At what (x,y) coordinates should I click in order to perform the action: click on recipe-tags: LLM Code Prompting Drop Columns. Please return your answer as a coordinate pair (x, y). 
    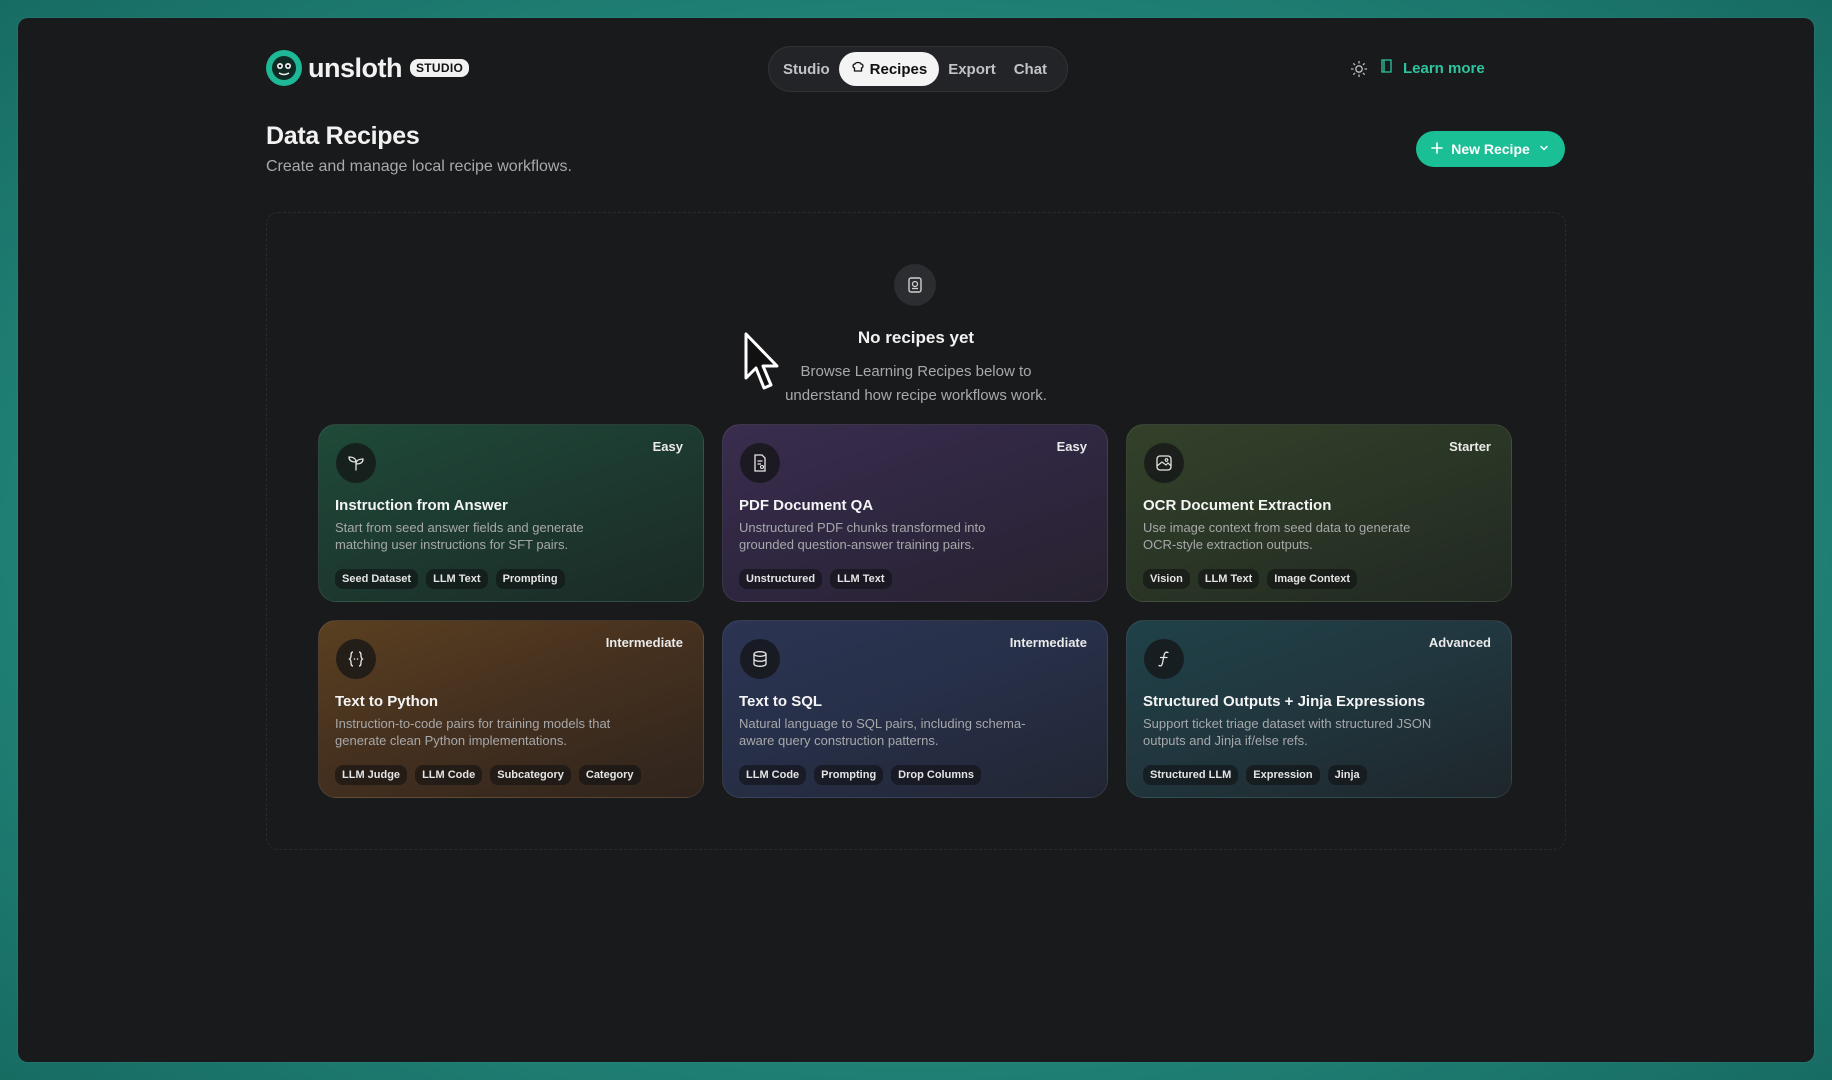
    Looking at the image, I should click on (860, 775).